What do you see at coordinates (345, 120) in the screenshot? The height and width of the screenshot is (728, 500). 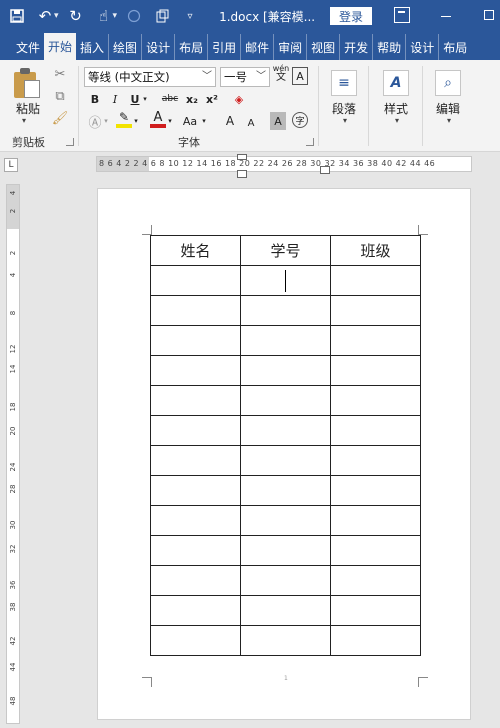 I see `paragraph-dropdown-icon: ▾` at bounding box center [345, 120].